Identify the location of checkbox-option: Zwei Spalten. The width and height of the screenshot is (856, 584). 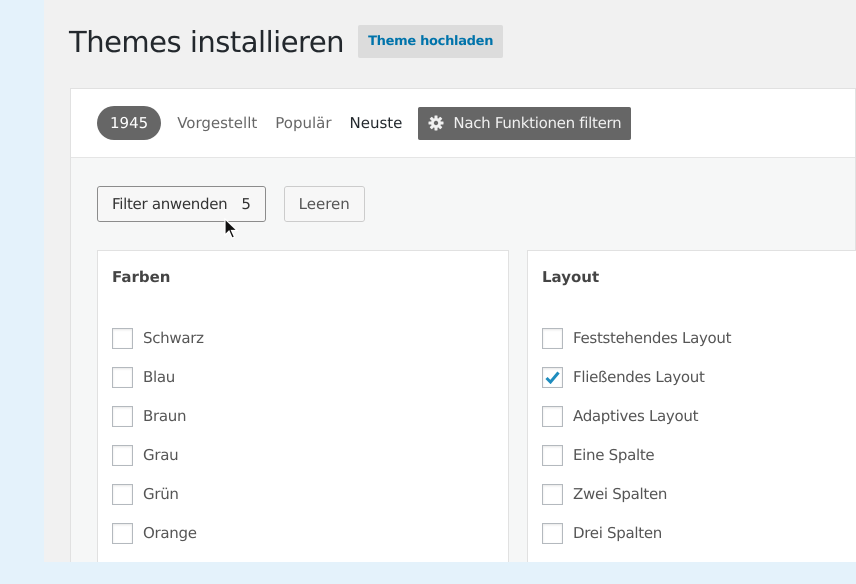
(699, 494).